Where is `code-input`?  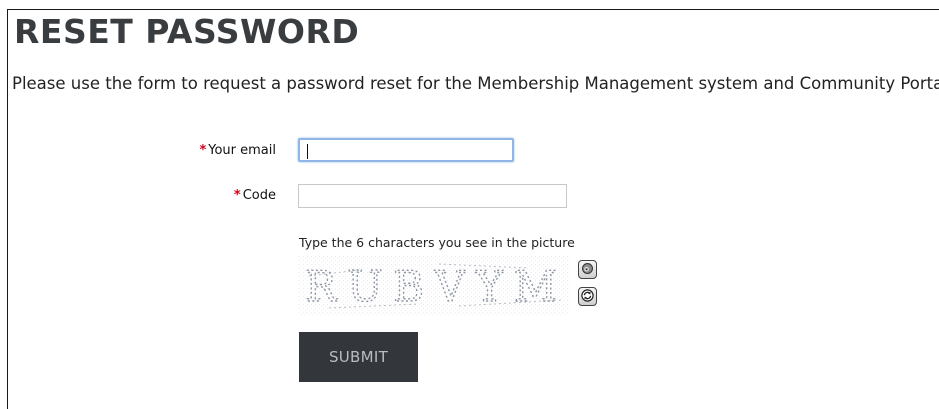
code-input is located at coordinates (432, 196).